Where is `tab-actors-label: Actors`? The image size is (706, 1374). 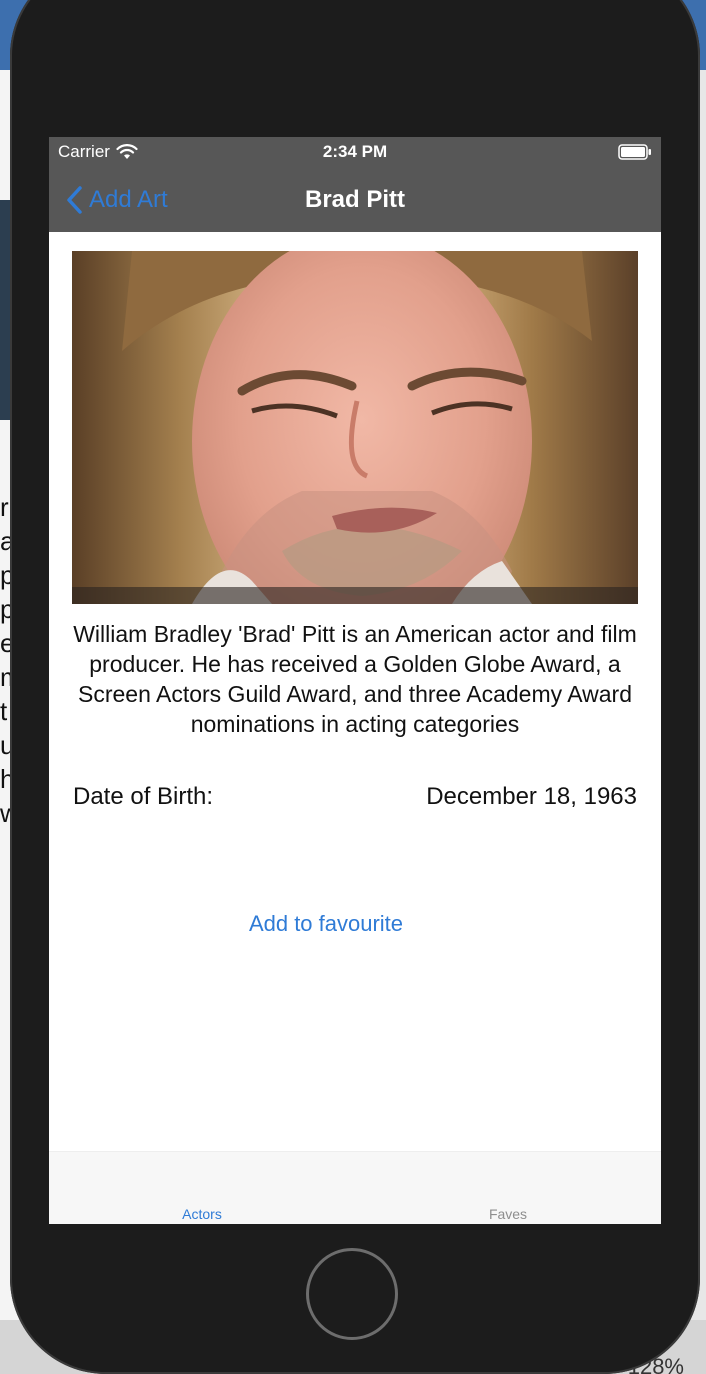 tab-actors-label: Actors is located at coordinates (202, 1214).